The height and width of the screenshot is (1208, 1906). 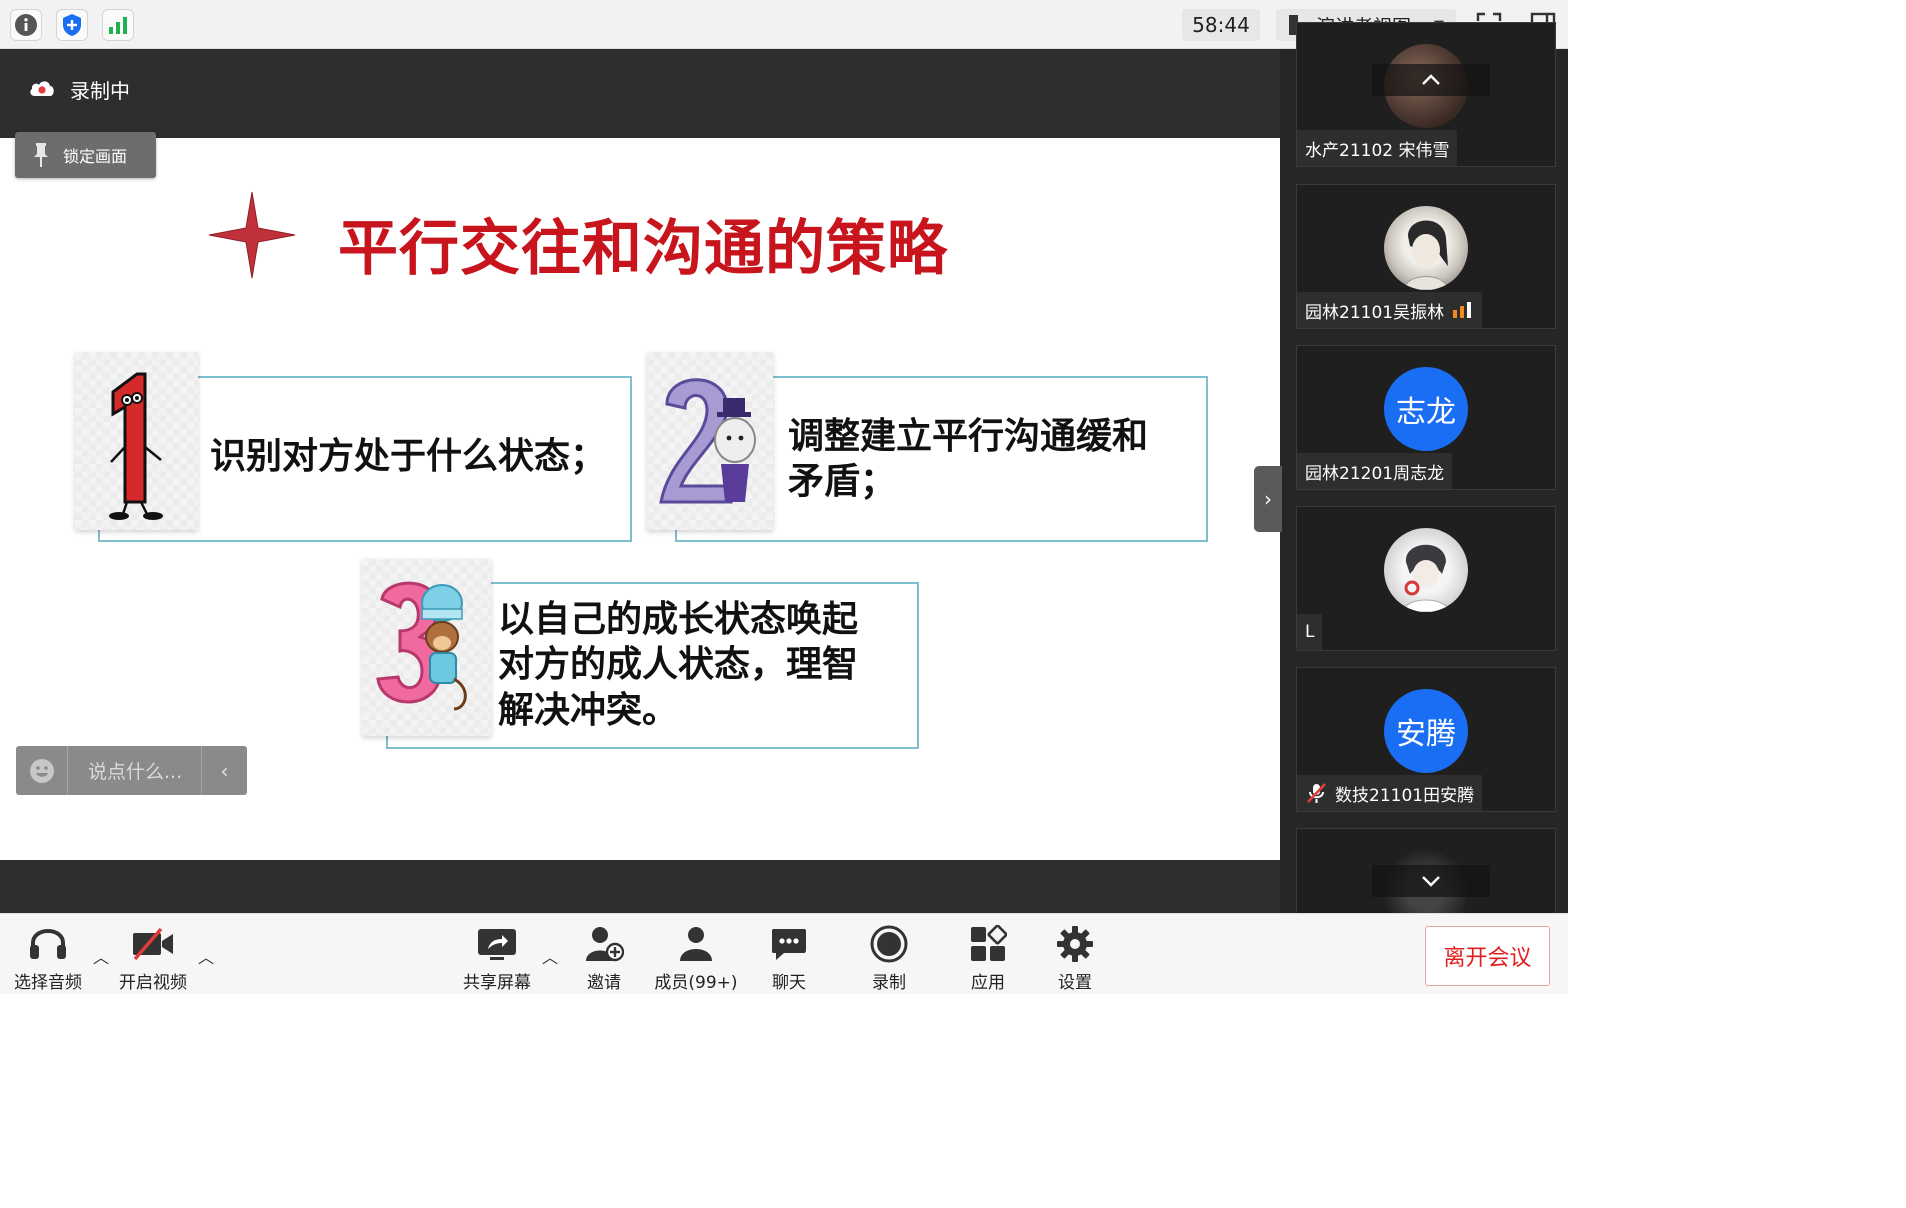 I want to click on members-button: 成员(99+), so click(x=696, y=958).